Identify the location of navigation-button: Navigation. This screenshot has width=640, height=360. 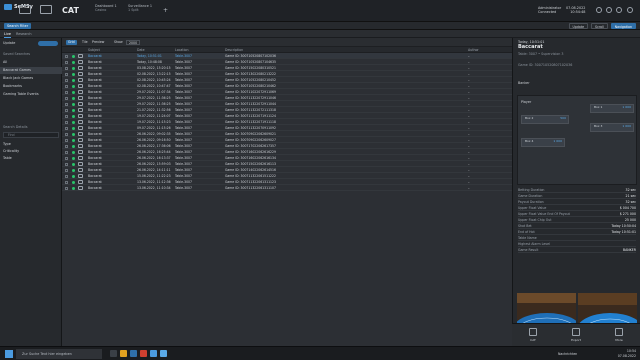
(623, 26).